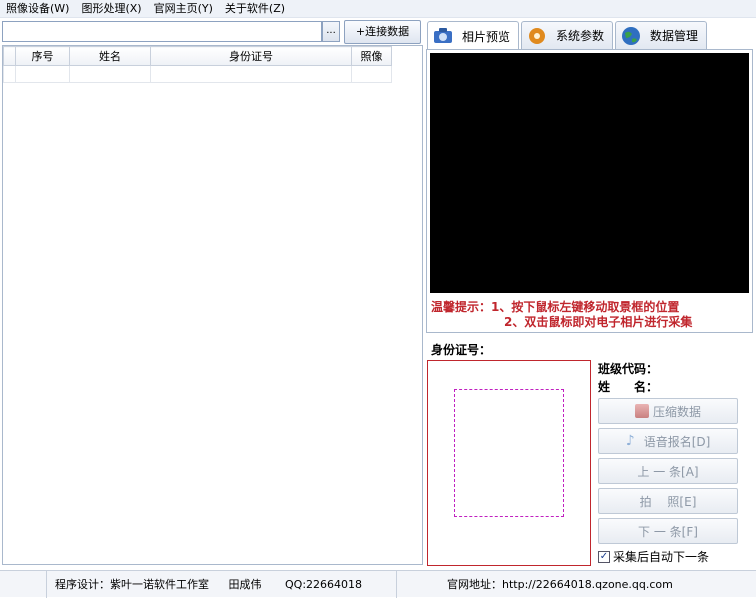  I want to click on column-header-photo: 照像, so click(371, 56).